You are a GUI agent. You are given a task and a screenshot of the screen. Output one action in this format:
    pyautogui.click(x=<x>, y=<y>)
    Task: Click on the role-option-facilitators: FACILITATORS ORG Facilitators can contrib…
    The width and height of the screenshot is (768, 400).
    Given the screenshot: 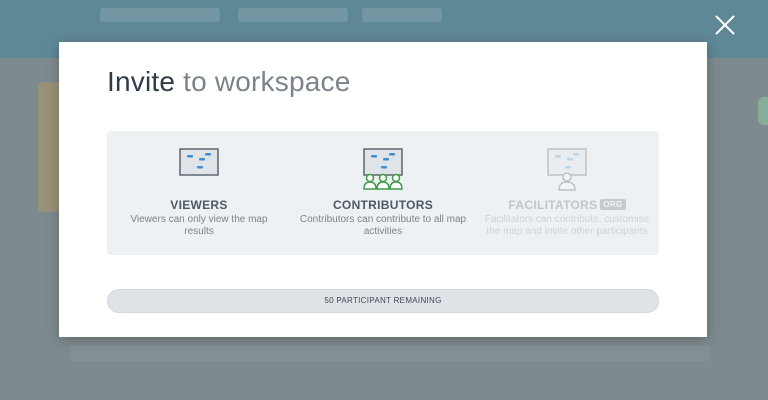 What is the action you would take?
    pyautogui.click(x=567, y=193)
    